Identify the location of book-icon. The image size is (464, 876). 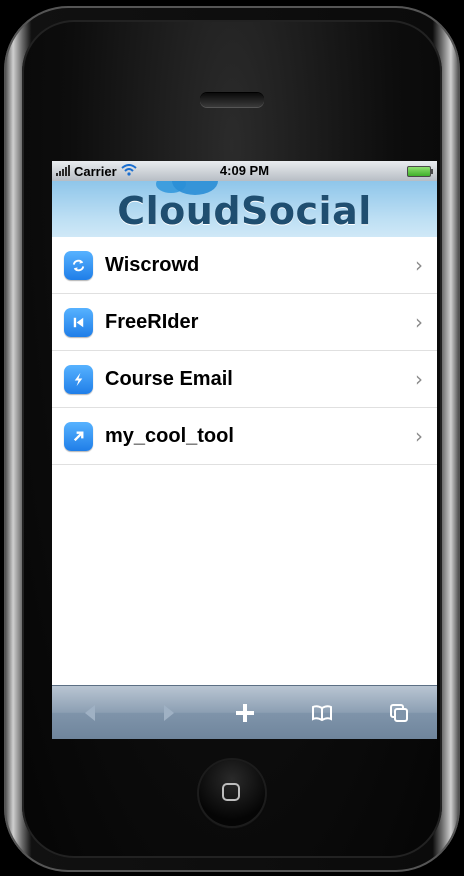
(322, 713).